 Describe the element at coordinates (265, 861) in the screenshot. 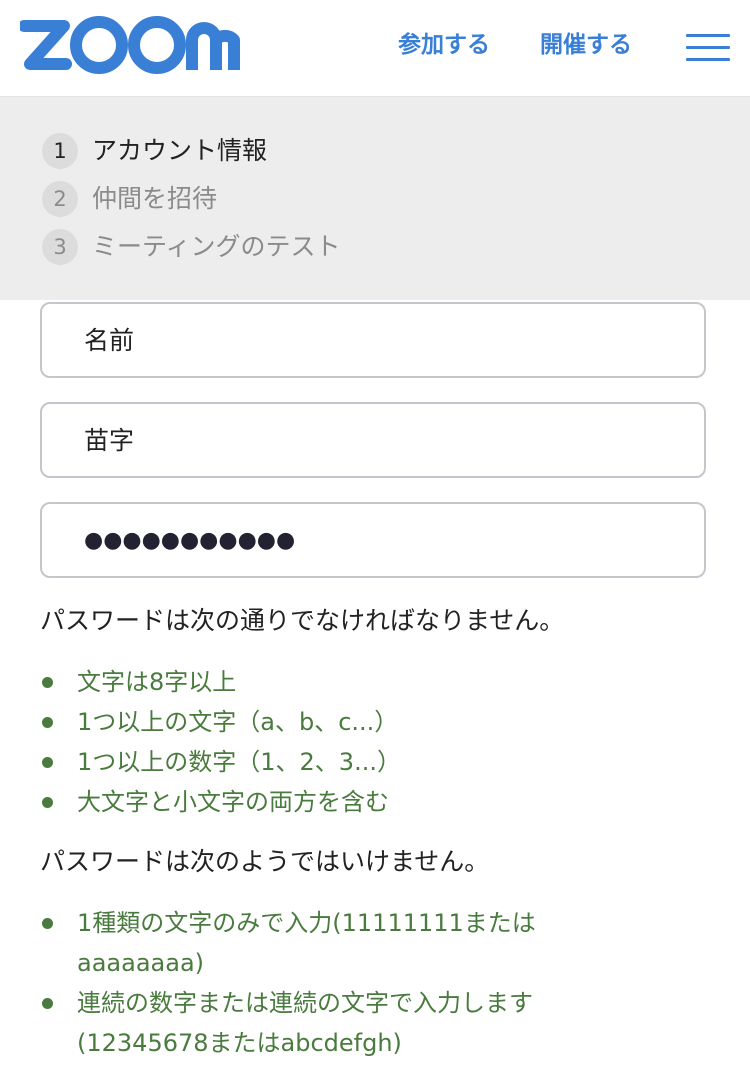

I see `password-restrictions-heading: パスワードは次のようではいけません。` at that location.